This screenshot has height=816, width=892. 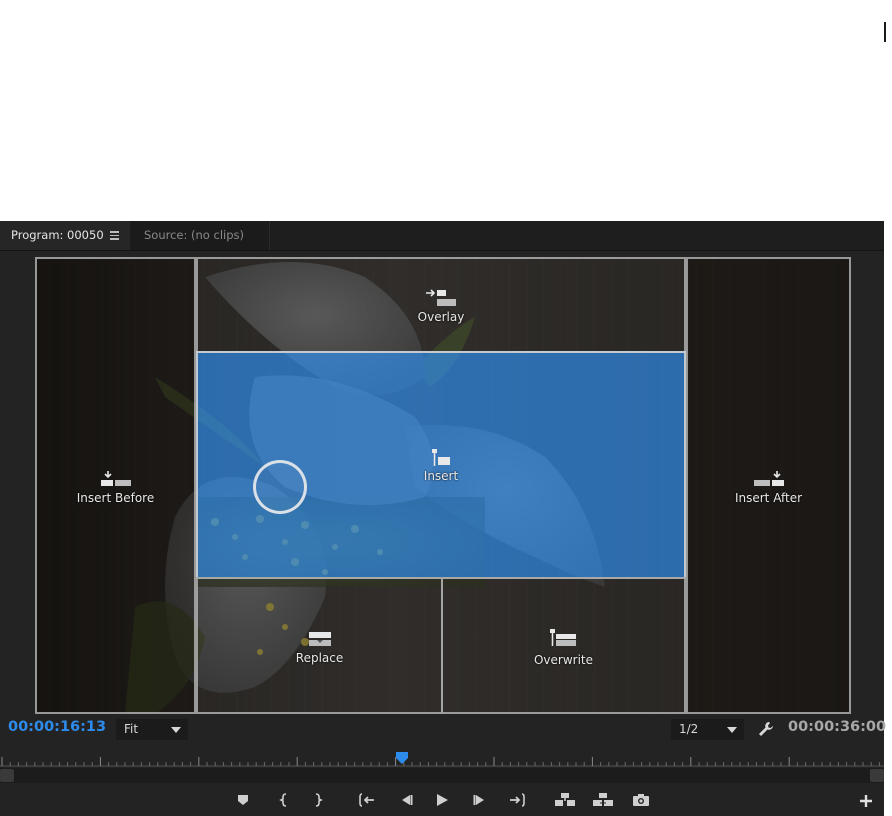 I want to click on add-marker-icon, so click(x=243, y=800).